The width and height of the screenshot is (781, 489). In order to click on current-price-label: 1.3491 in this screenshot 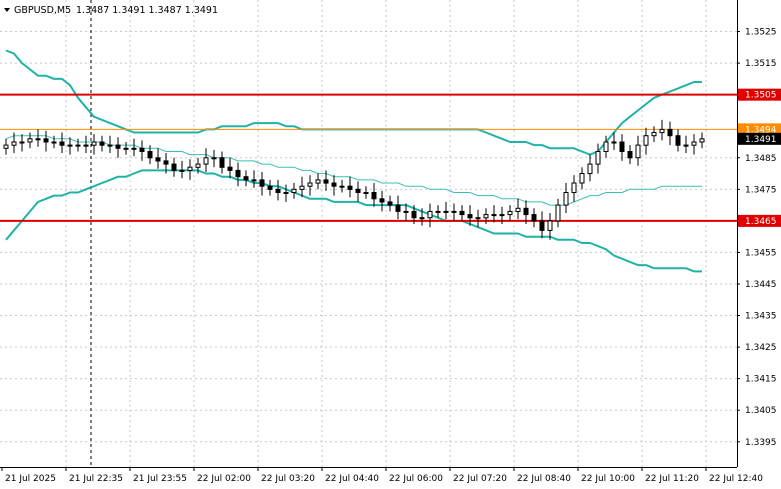, I will do `click(761, 140)`.